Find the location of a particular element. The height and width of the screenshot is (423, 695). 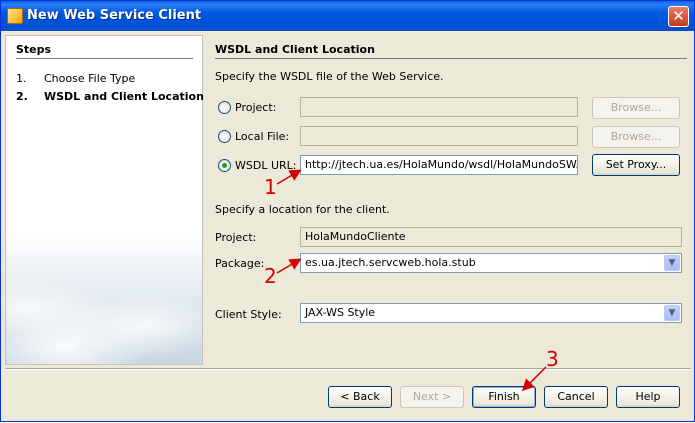

annotation-label-1: 1 is located at coordinates (270, 187).